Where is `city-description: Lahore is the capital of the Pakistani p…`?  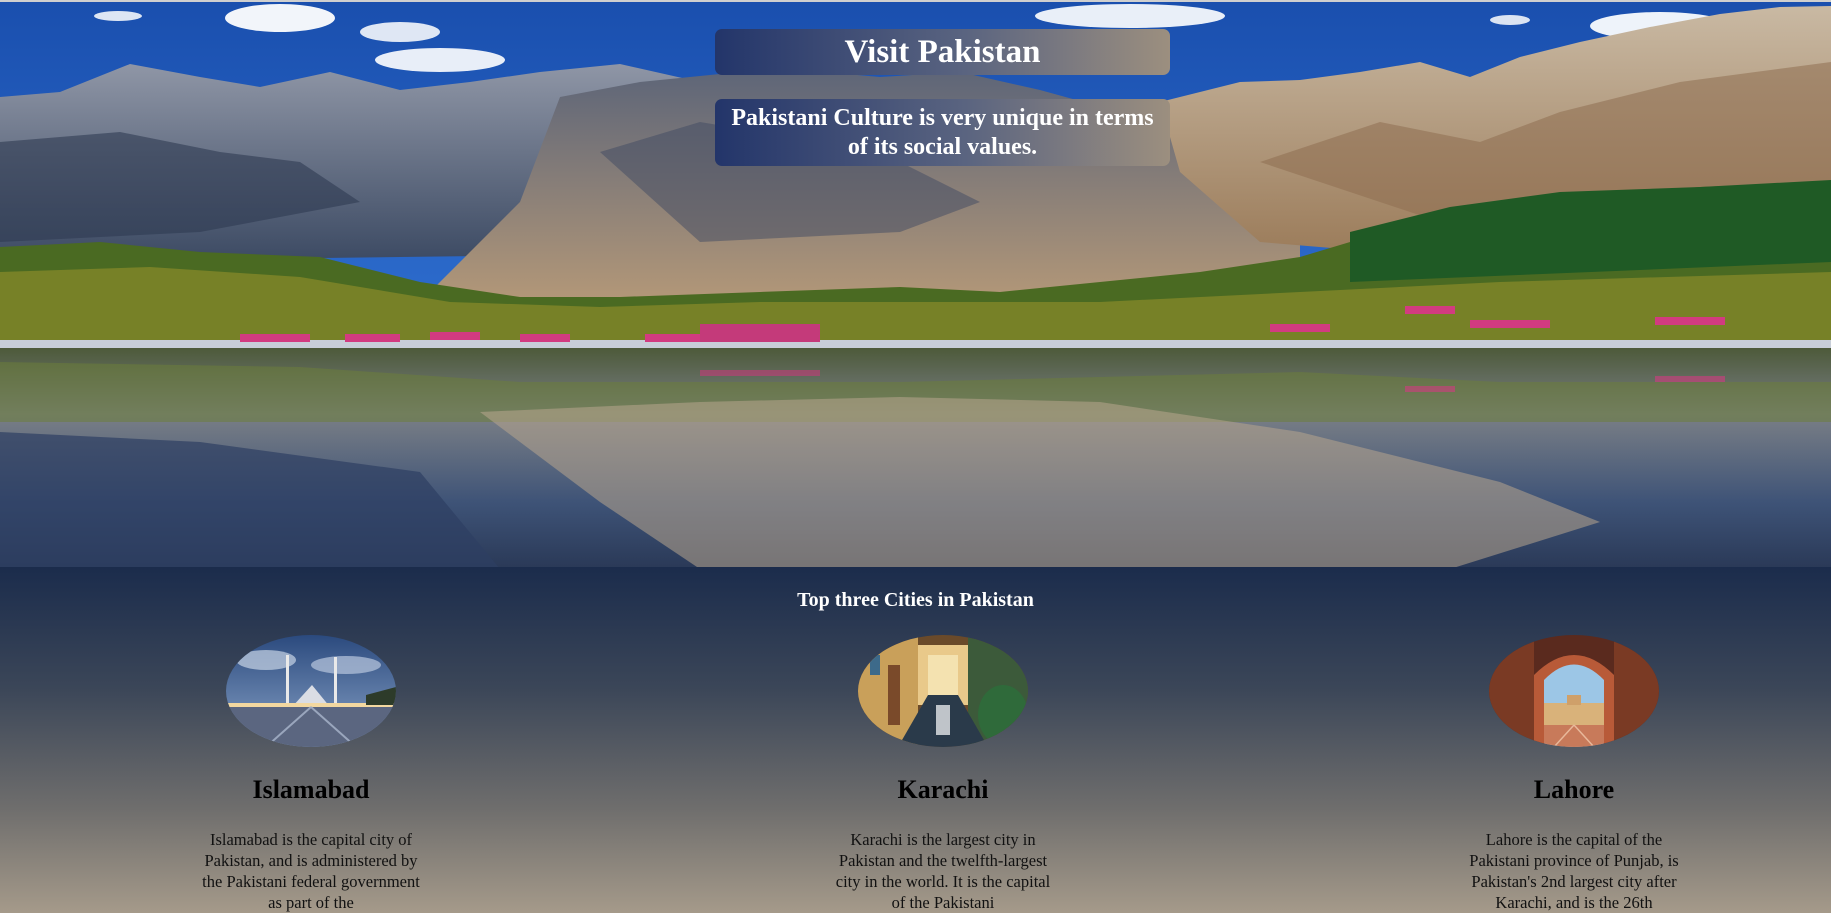
city-description: Lahore is the capital of the Pakistani p… is located at coordinates (1574, 871).